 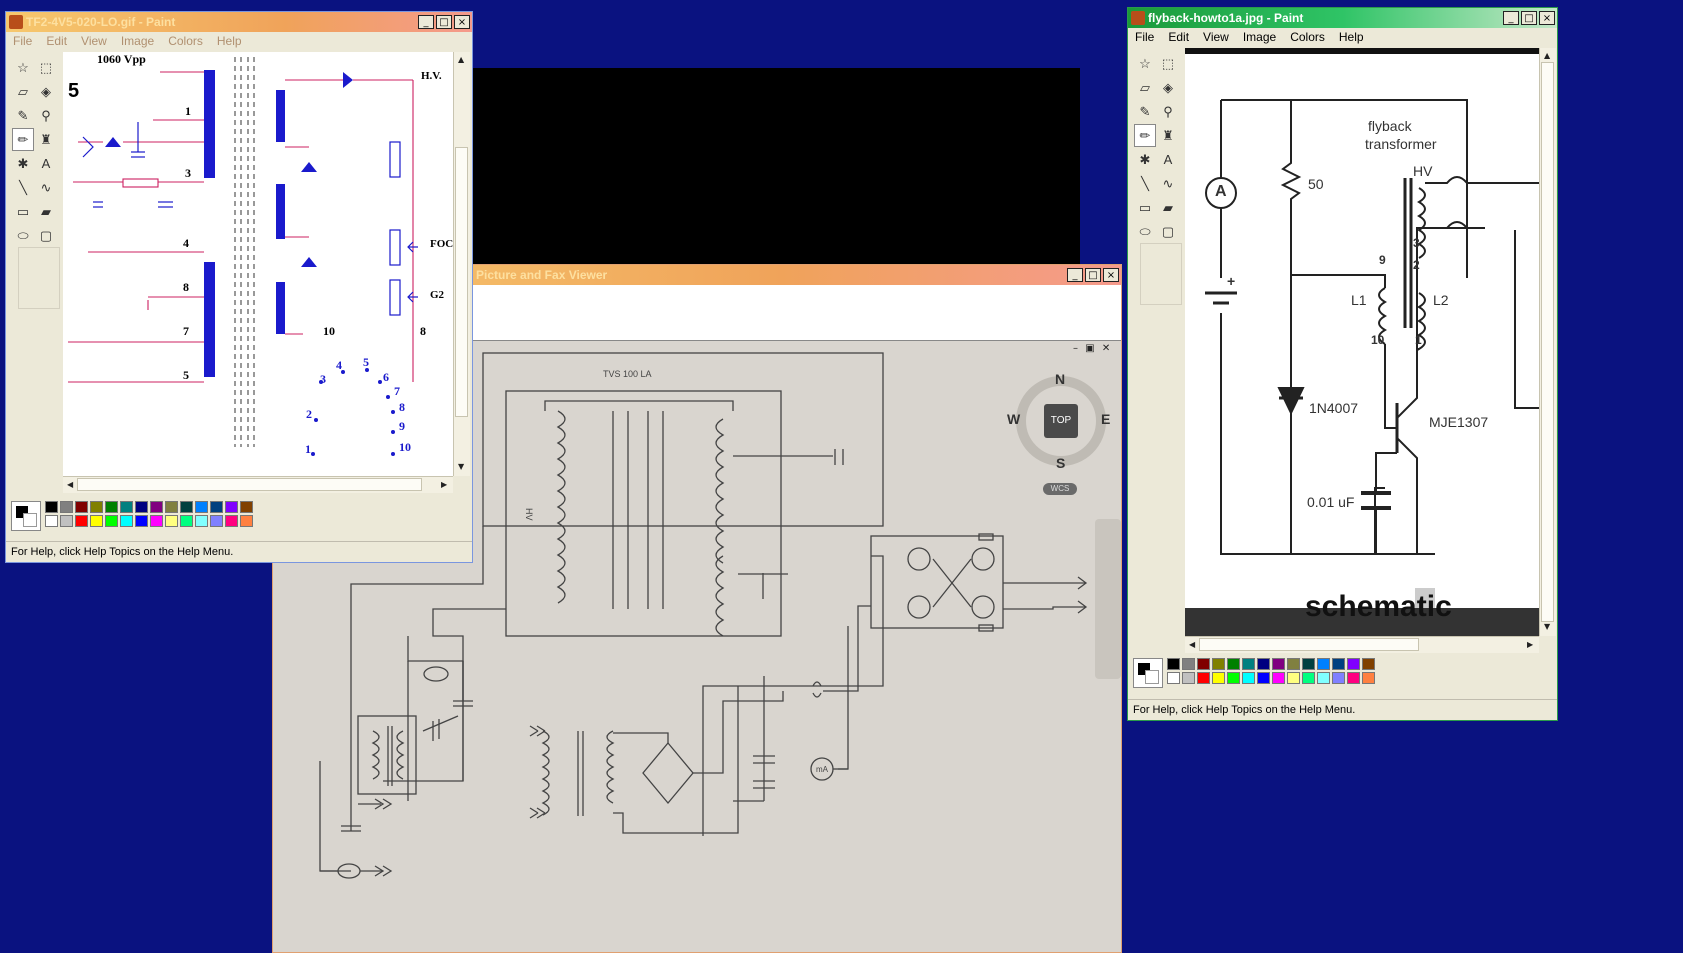 I want to click on text-icon: A, so click(x=1168, y=159).